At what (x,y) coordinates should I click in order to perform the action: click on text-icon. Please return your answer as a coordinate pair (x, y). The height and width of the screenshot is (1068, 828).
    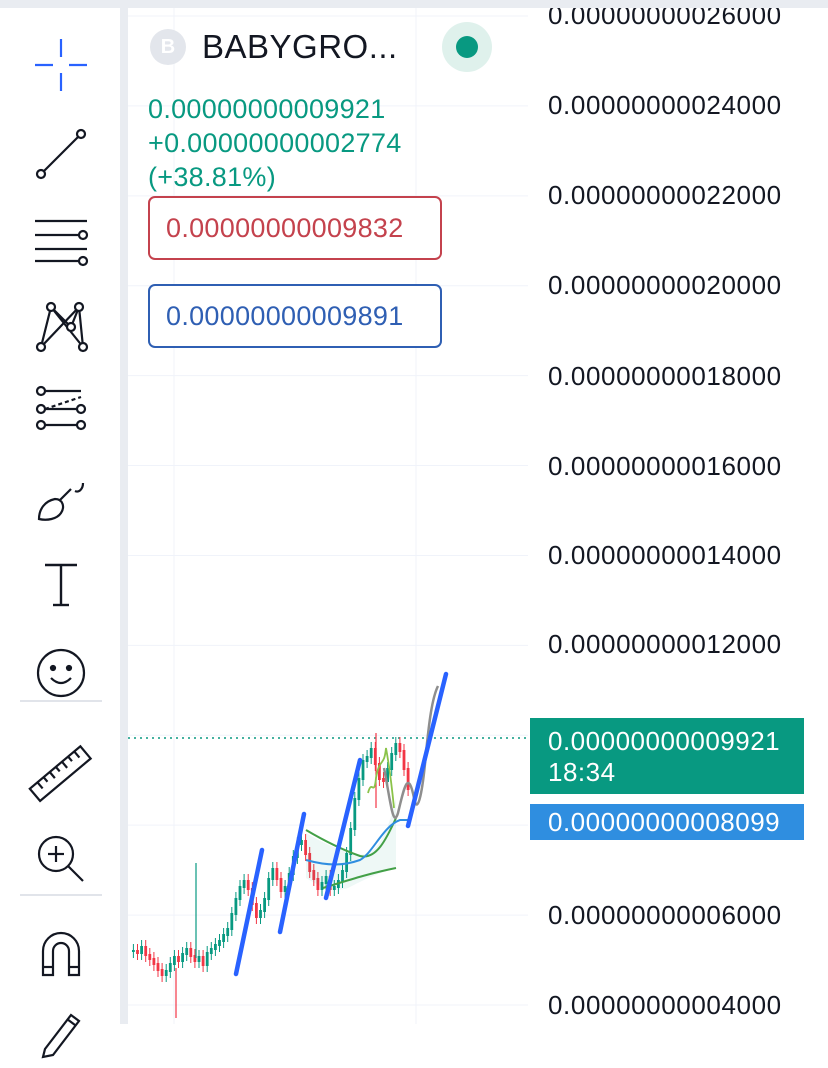
    Looking at the image, I should click on (61, 585).